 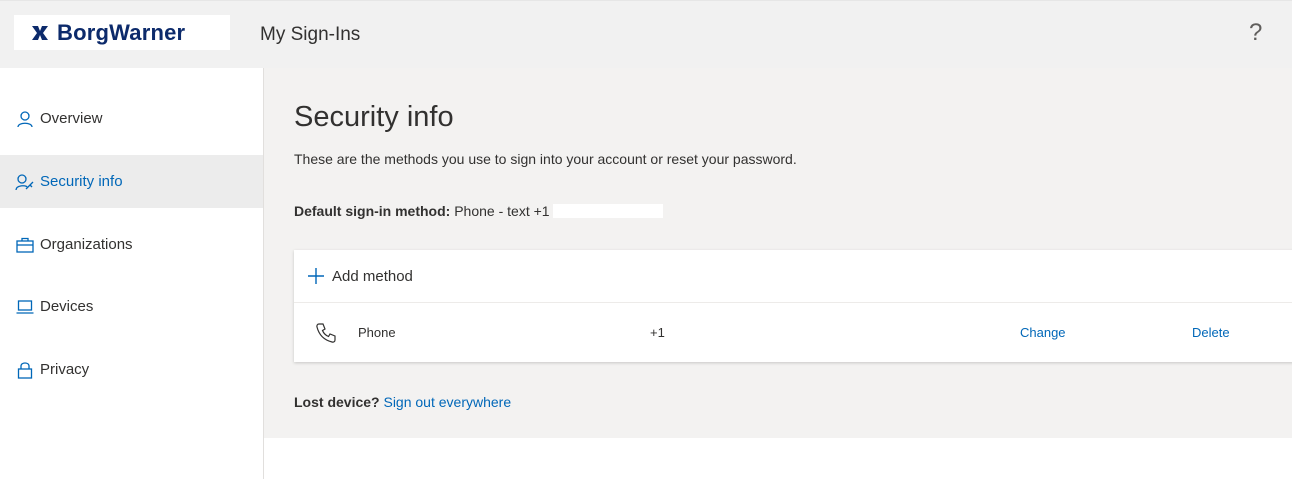 What do you see at coordinates (25, 182) in the screenshot?
I see `person-key-icon` at bounding box center [25, 182].